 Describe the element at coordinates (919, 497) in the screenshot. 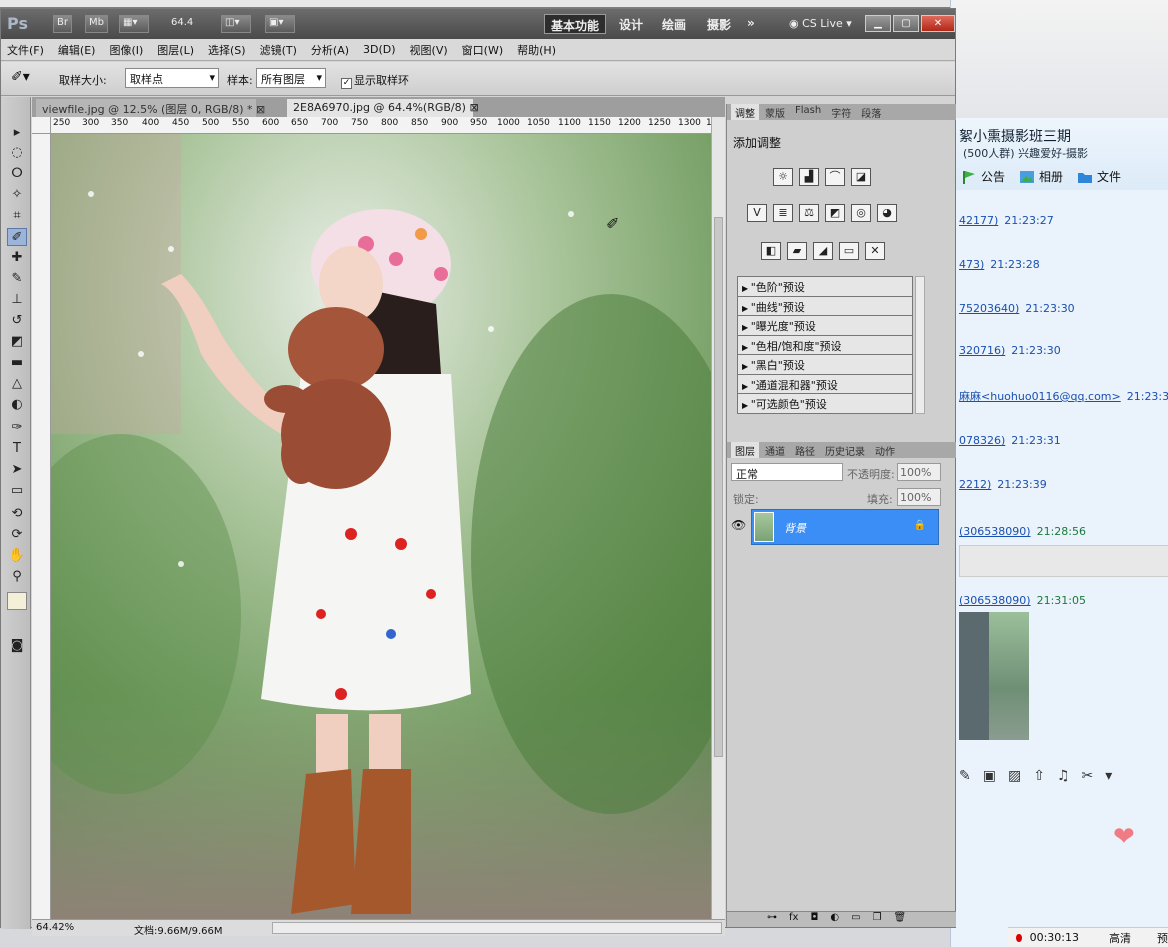

I see `fill-input: 100%` at that location.